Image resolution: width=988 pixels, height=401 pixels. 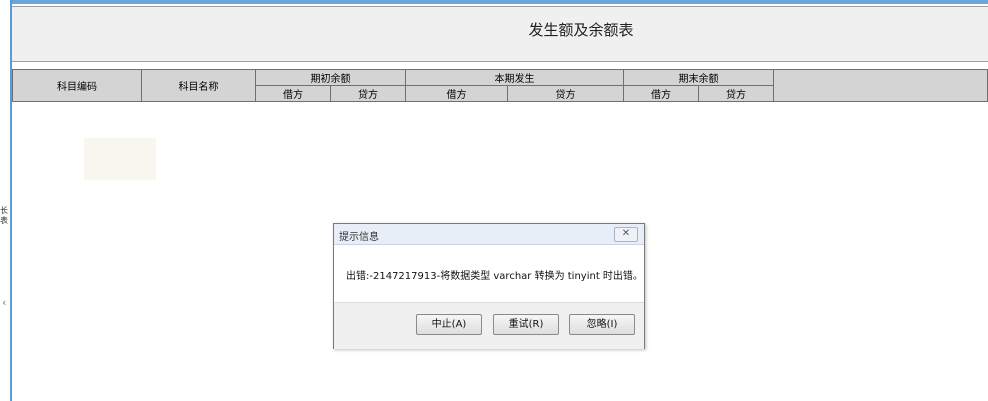 I want to click on dialog-title: 提示信息, so click(x=359, y=237).